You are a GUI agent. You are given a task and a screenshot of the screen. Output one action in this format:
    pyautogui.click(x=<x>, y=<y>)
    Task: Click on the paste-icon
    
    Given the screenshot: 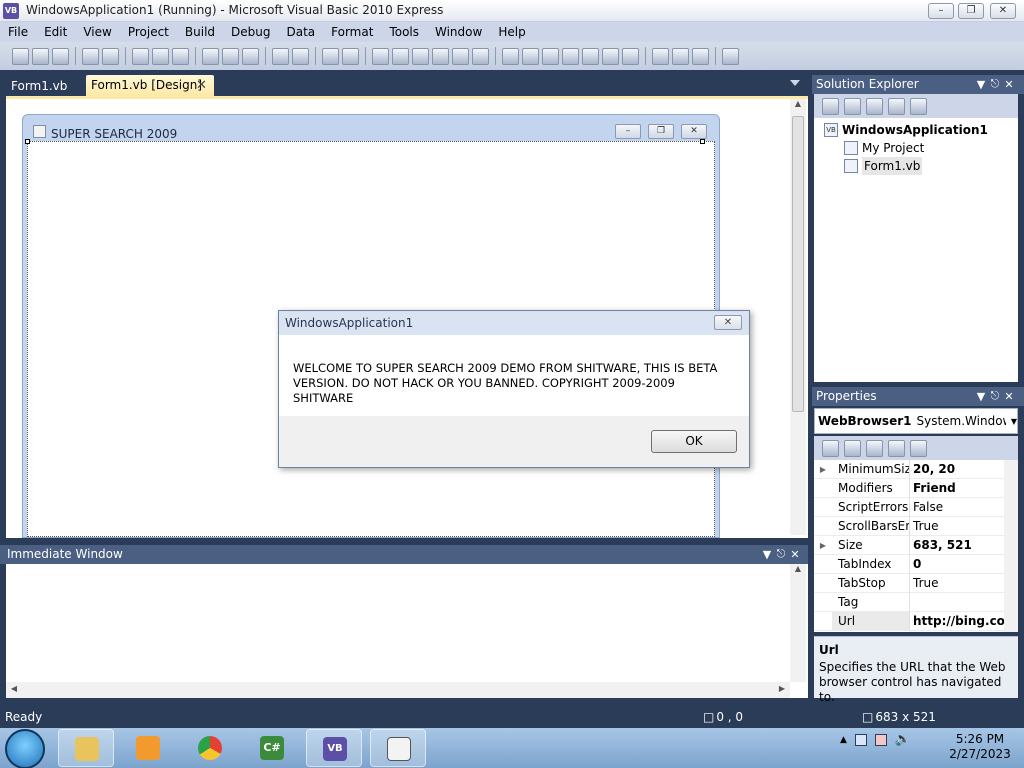 What is the action you would take?
    pyautogui.click(x=180, y=56)
    